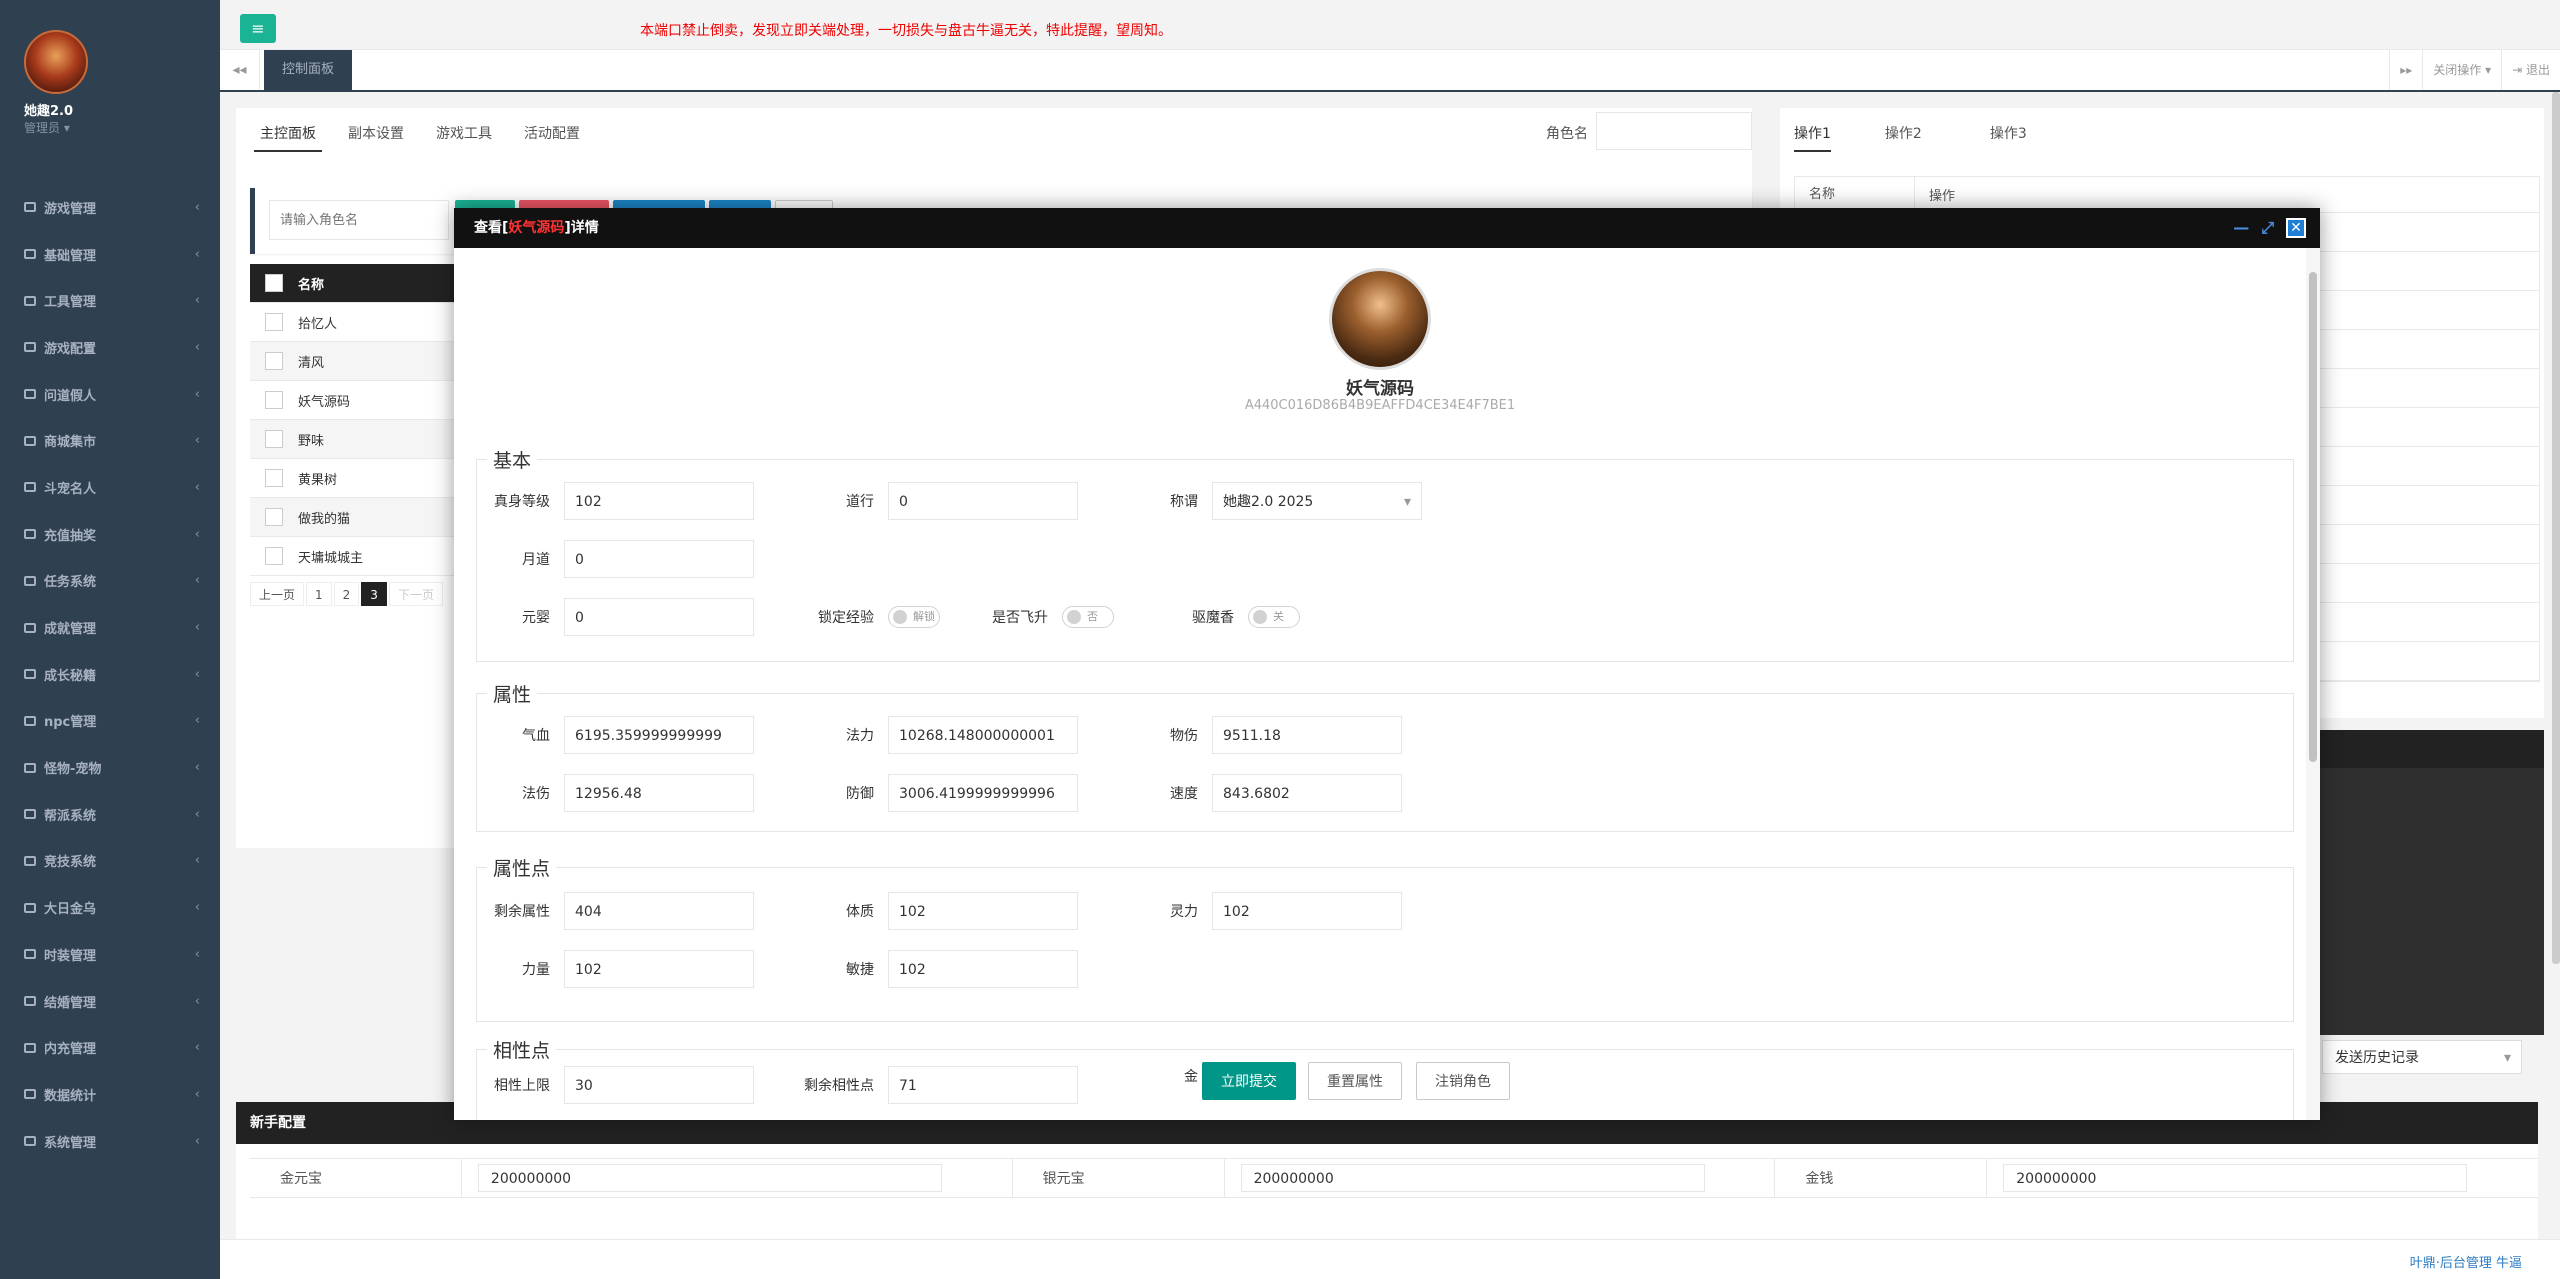  I want to click on money-input: 200000000, so click(2235, 1178).